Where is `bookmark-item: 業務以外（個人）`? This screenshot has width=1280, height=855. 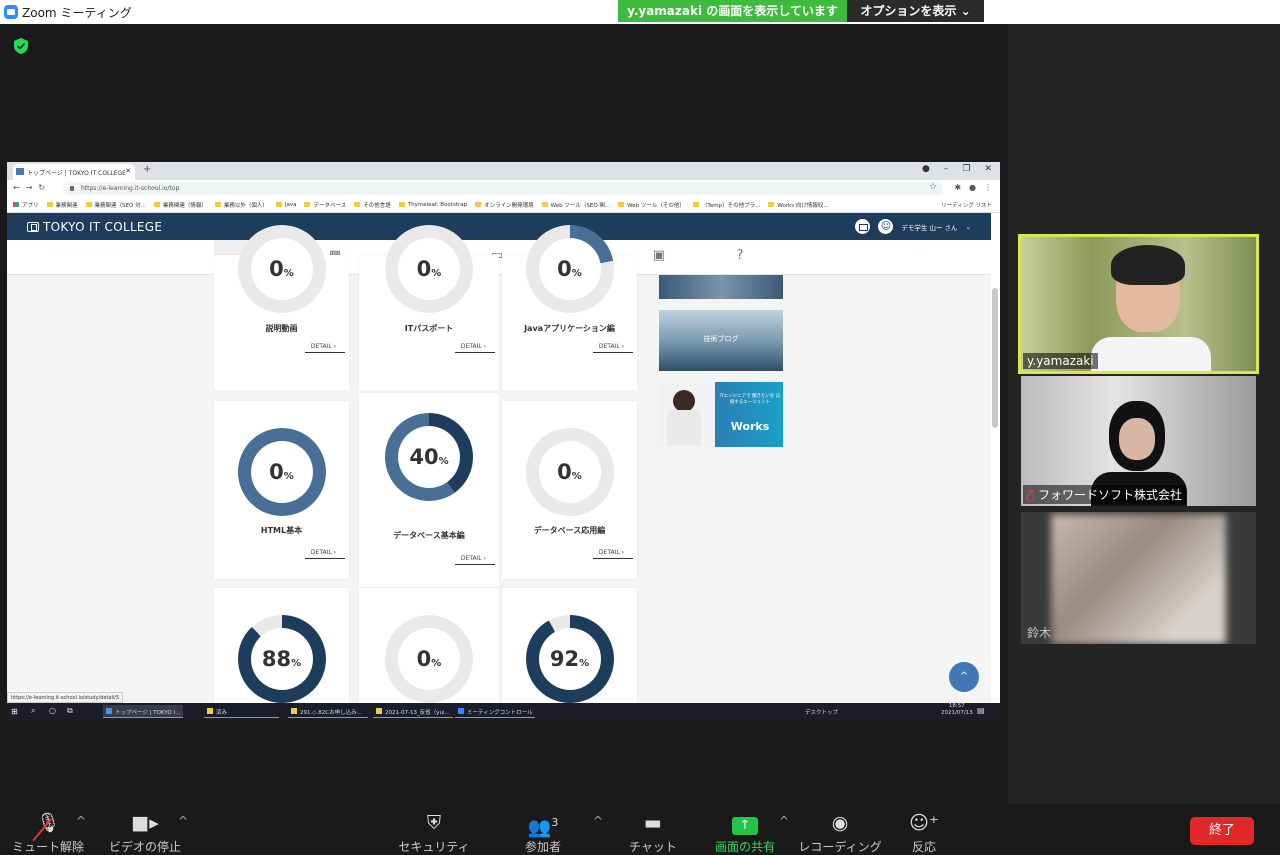 bookmark-item: 業務以外（個人） is located at coordinates (241, 205).